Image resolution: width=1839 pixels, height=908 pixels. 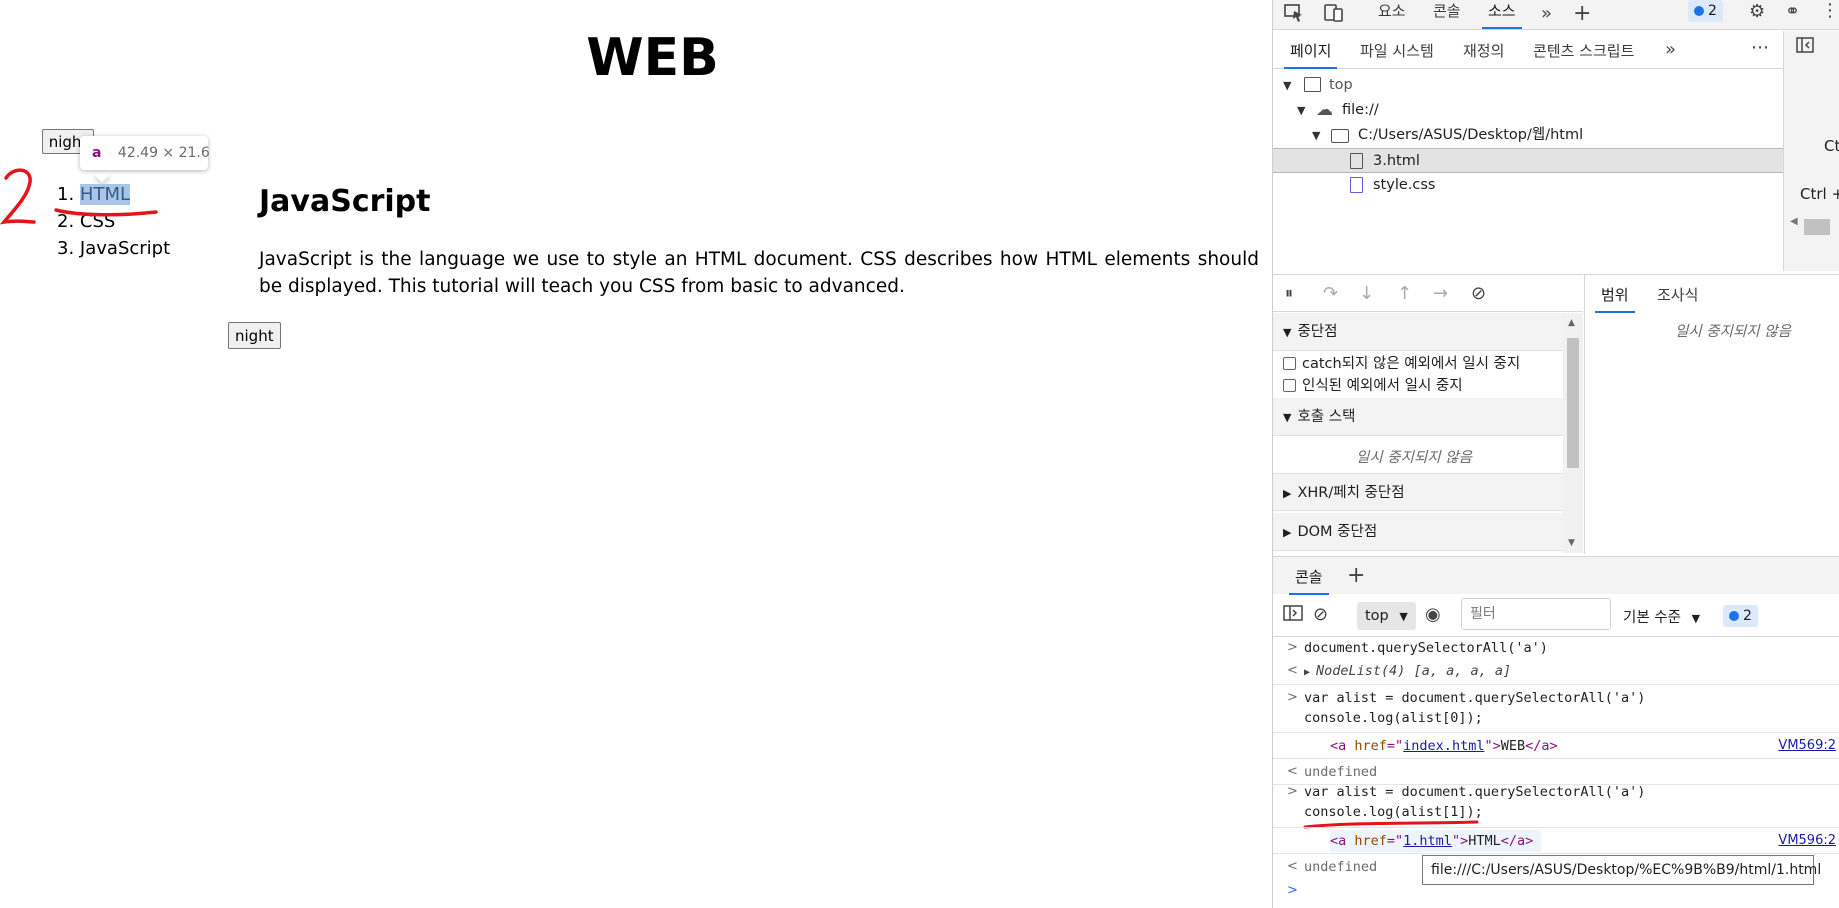 I want to click on handwritten-annotation, so click(x=79, y=196).